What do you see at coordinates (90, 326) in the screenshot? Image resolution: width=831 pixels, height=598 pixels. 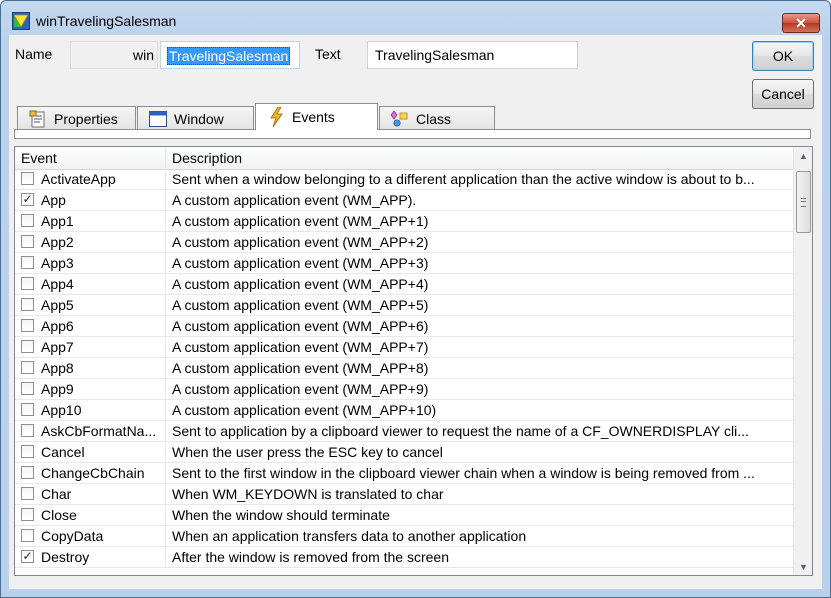 I see `event-cell: App6` at bounding box center [90, 326].